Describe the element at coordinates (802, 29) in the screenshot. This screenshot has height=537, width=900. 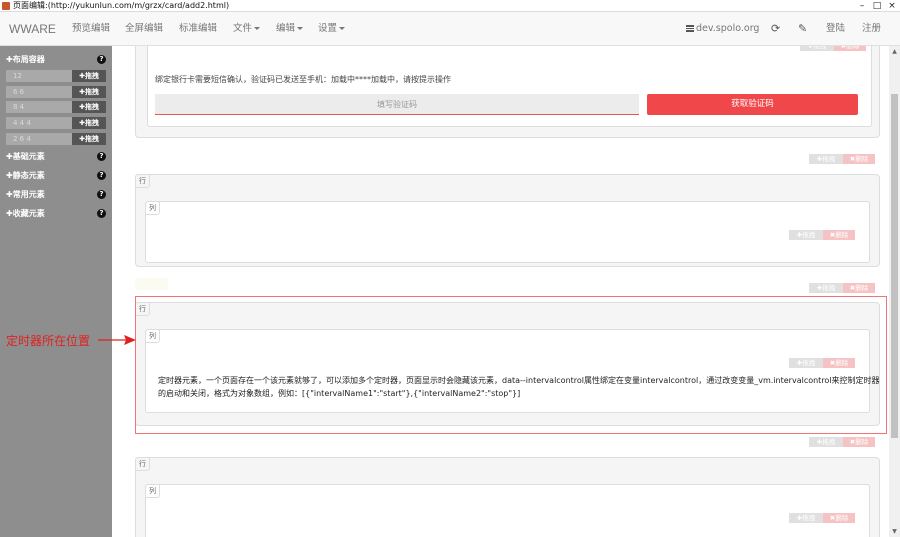
I see `wrench-icon: ✎` at that location.